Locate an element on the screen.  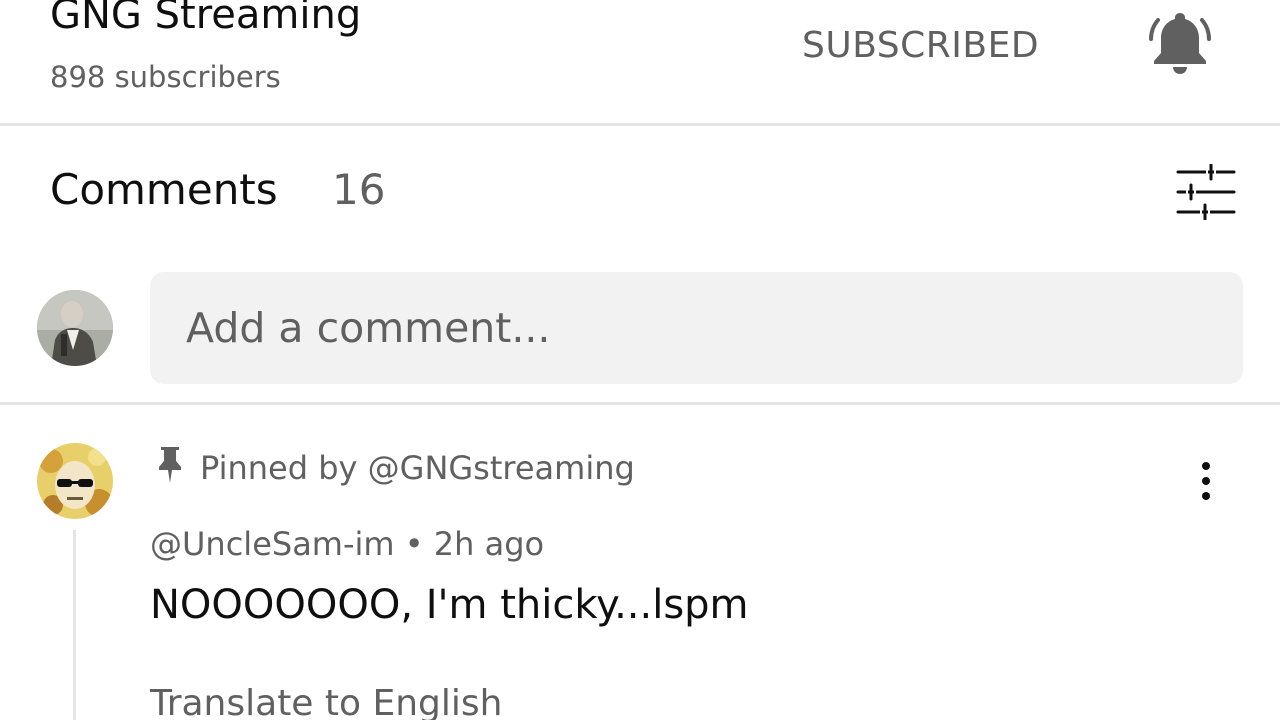
comment-more-button is located at coordinates (1206, 481).